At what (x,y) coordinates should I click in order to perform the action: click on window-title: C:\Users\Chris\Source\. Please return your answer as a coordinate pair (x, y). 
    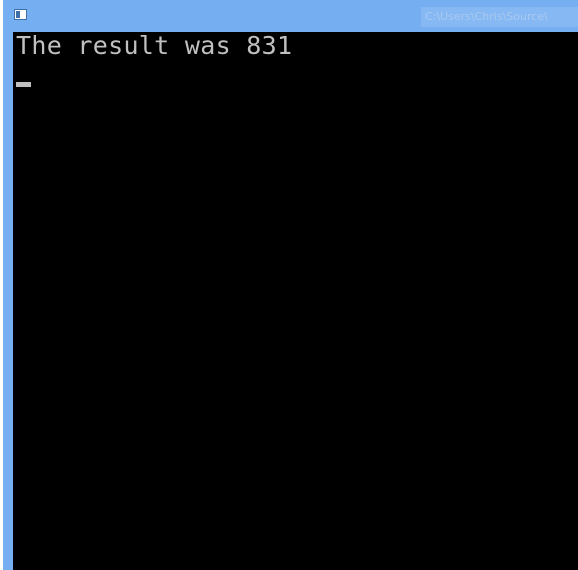
    Looking at the image, I should click on (499, 17).